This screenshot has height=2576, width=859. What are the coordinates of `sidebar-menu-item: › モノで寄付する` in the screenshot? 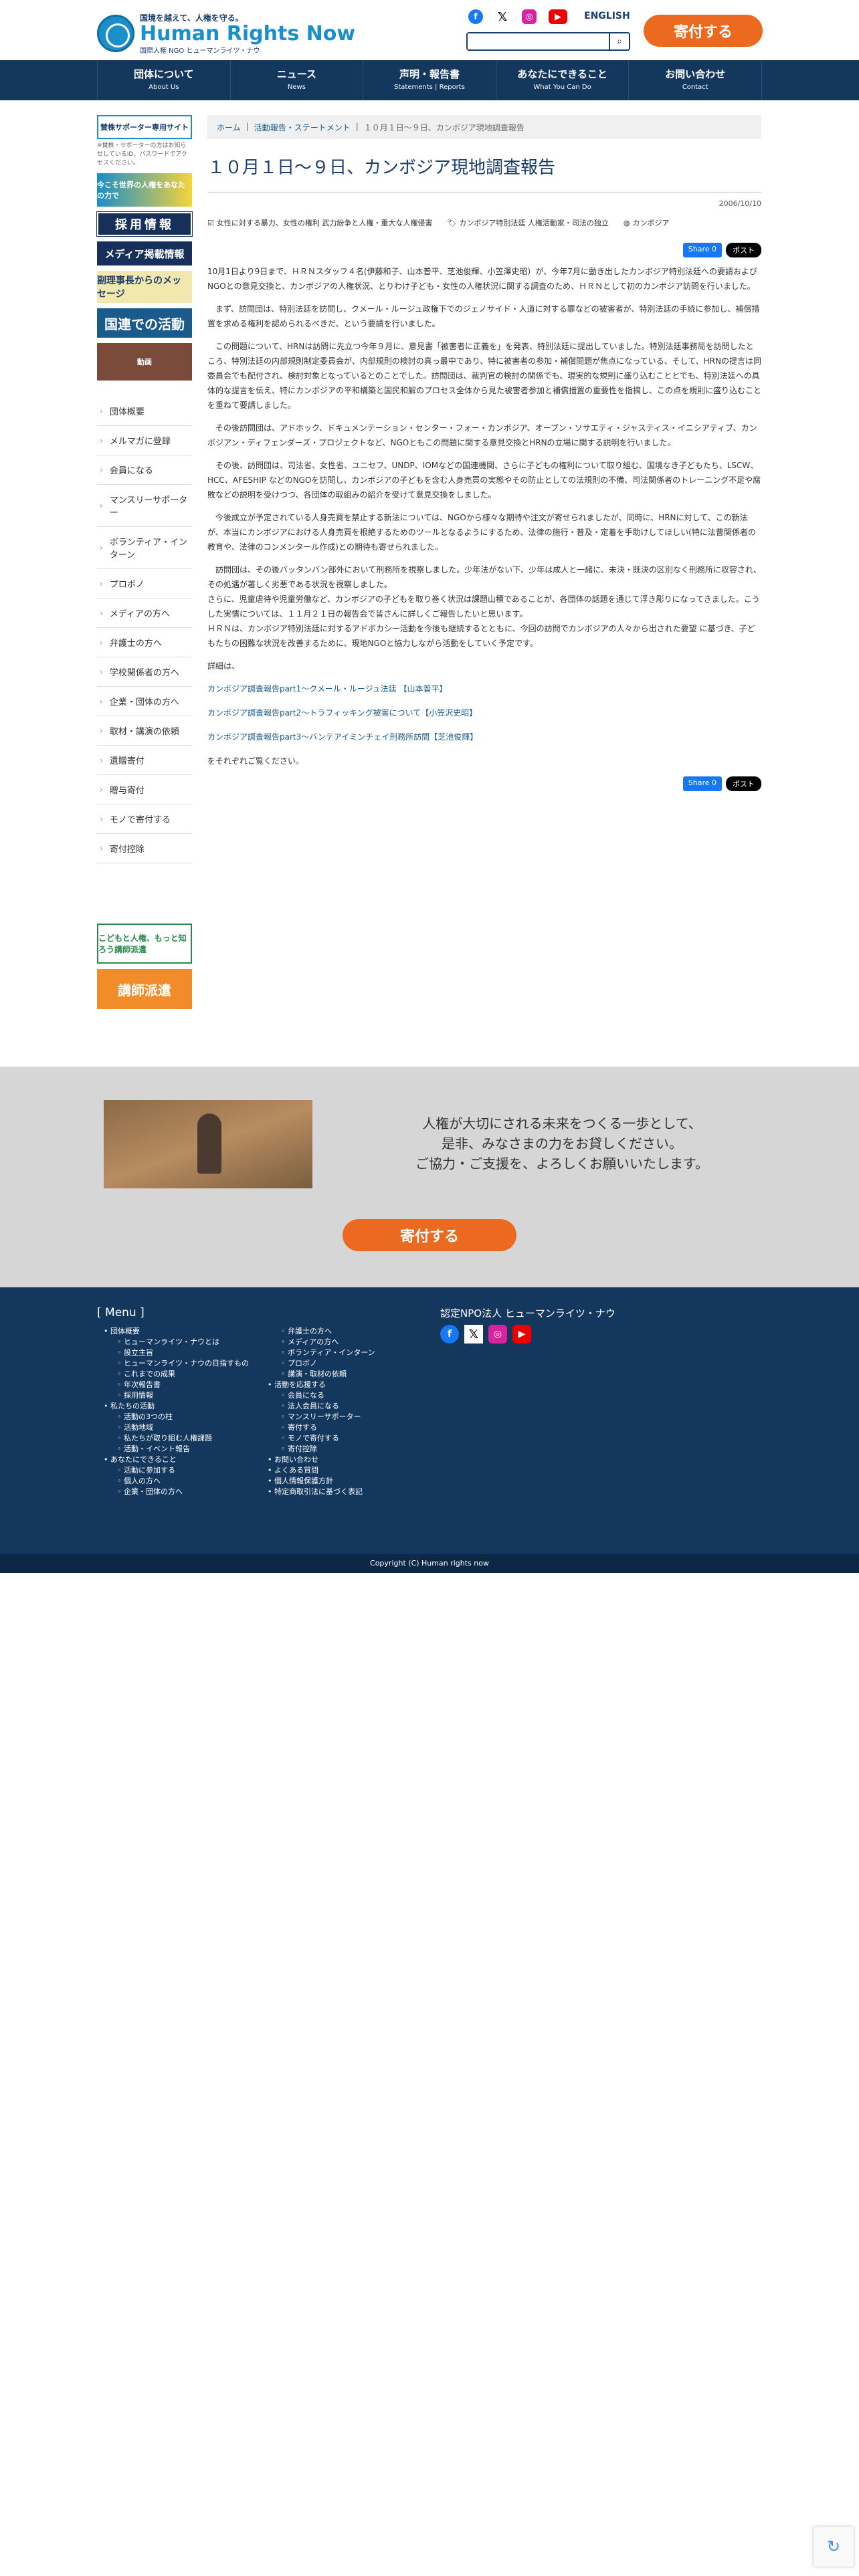 It's located at (144, 819).